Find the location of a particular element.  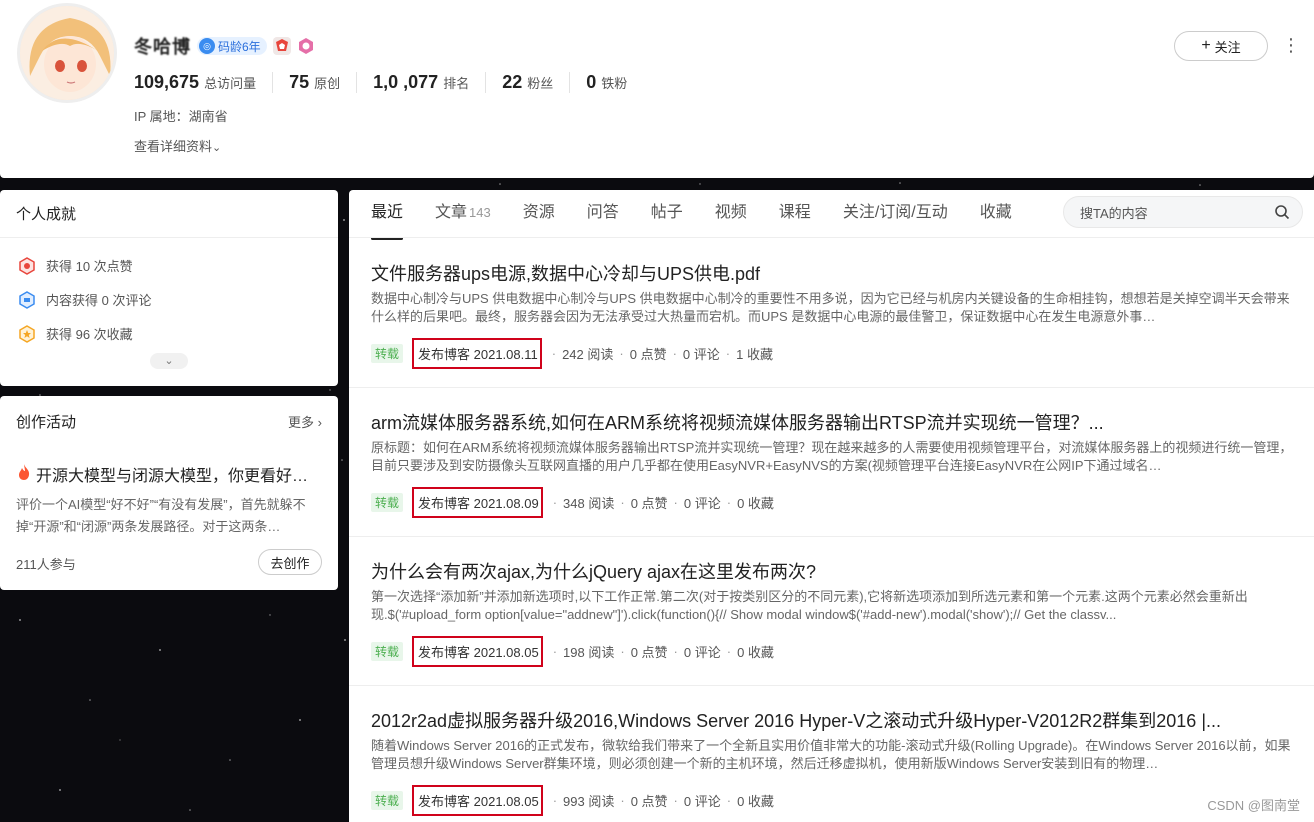

tab-articles: 文章 143 is located at coordinates (463, 215).